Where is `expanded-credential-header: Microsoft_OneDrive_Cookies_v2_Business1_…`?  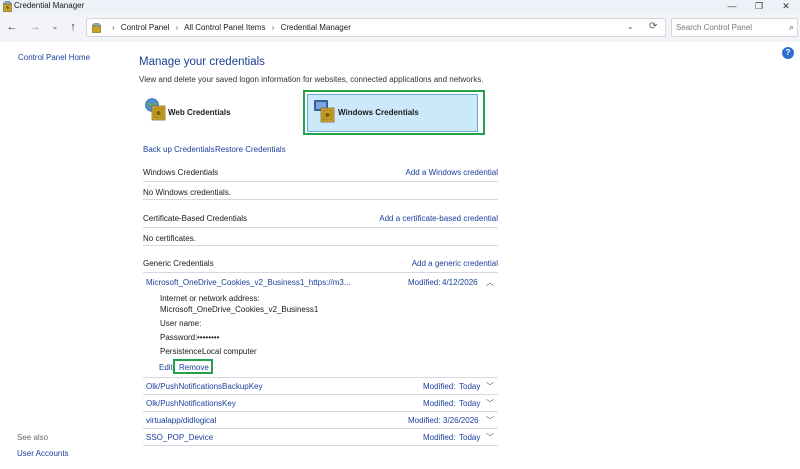
expanded-credential-header: Microsoft_OneDrive_Cookies_v2_Business1_… is located at coordinates (320, 282).